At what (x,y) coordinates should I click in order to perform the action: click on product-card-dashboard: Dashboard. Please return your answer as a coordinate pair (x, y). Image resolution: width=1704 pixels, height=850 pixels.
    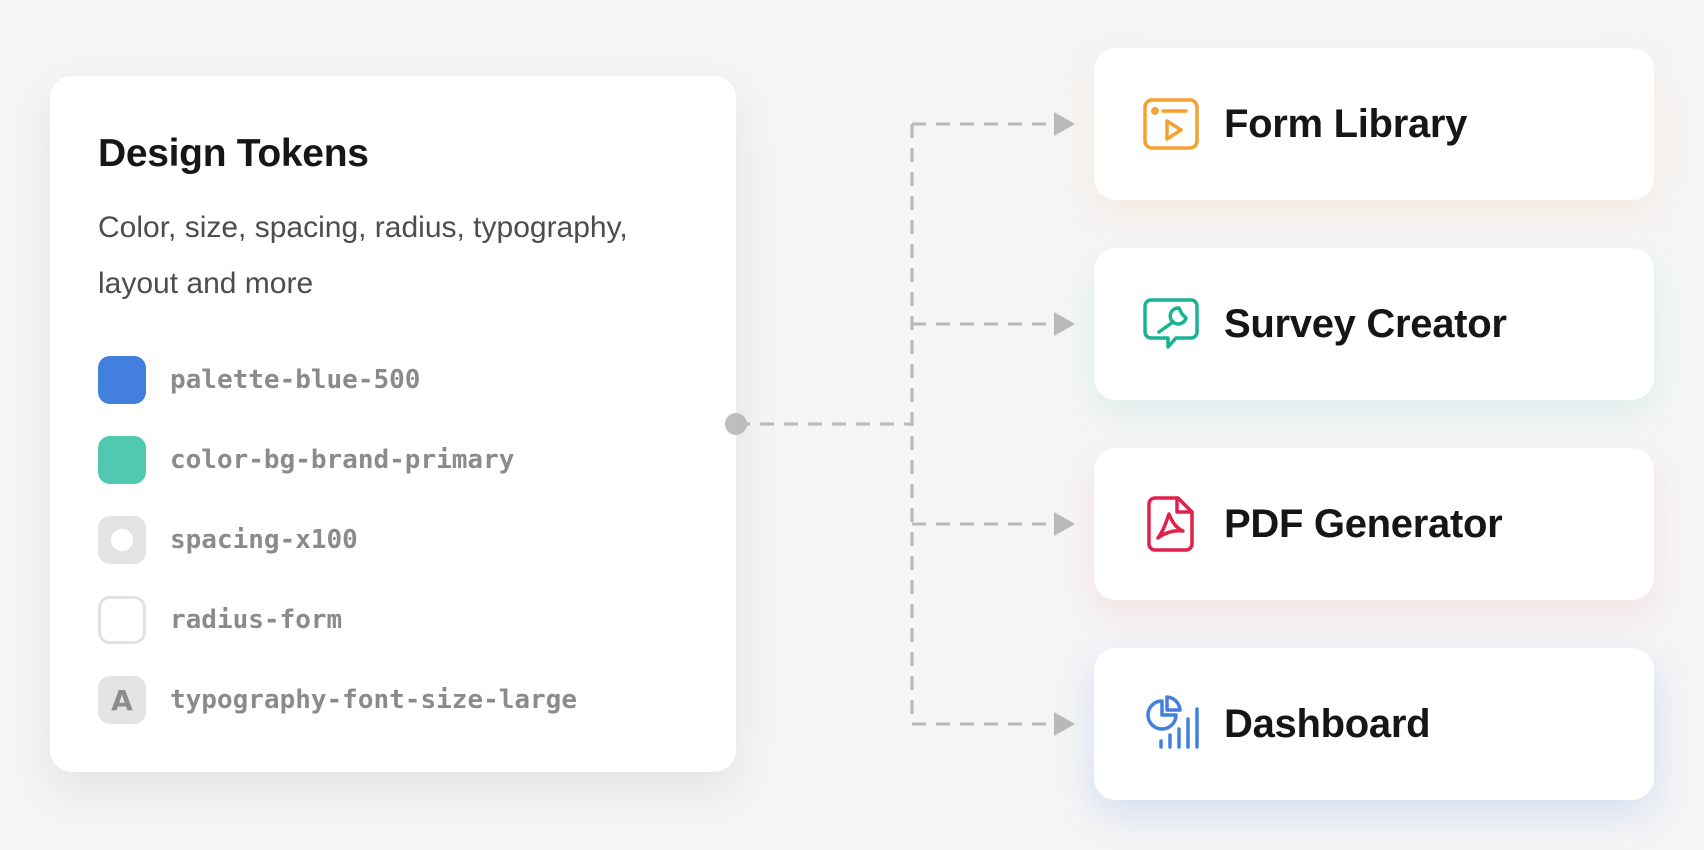
    Looking at the image, I should click on (1374, 724).